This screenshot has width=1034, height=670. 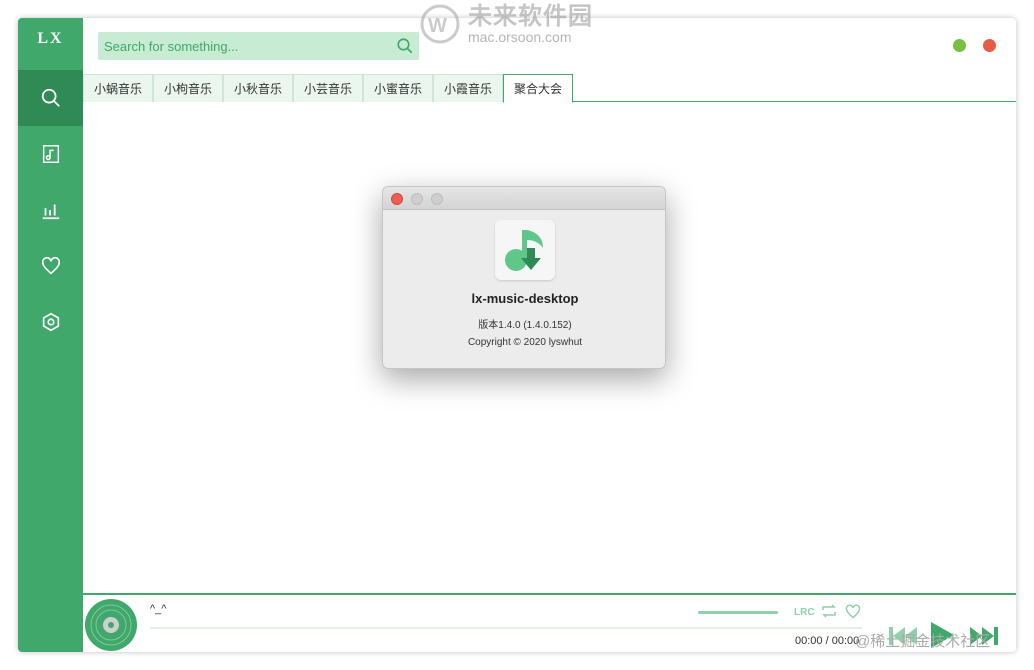 What do you see at coordinates (989, 45) in the screenshot?
I see `close-button` at bounding box center [989, 45].